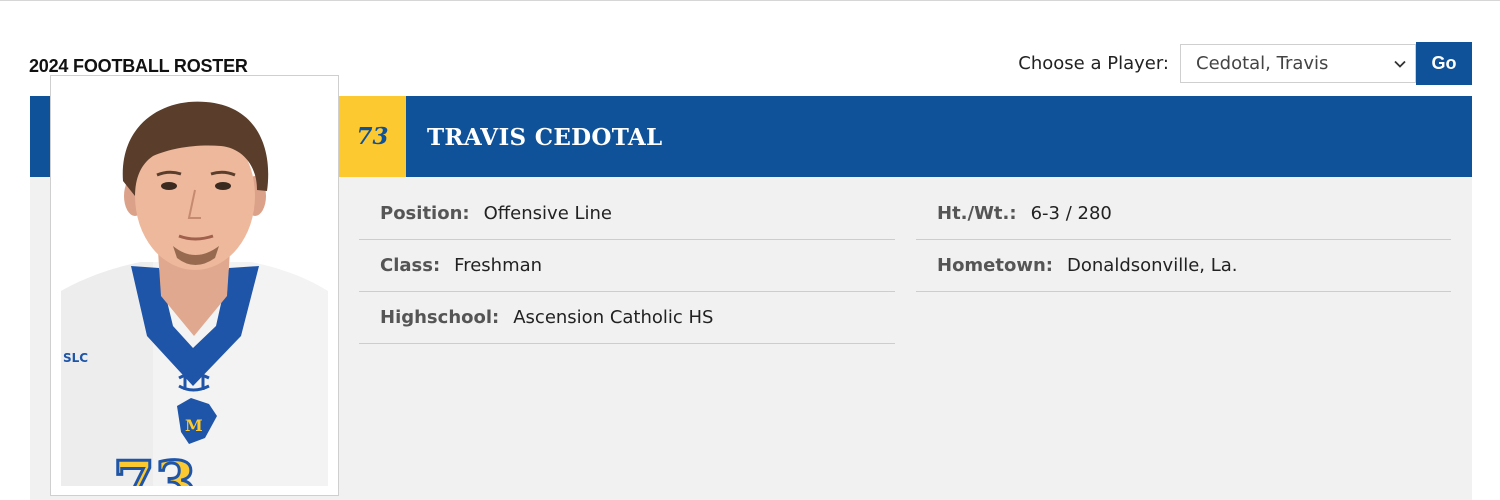 Image resolution: width=1500 pixels, height=500 pixels. I want to click on player-select-value: Cedotal, Travis, so click(1262, 63).